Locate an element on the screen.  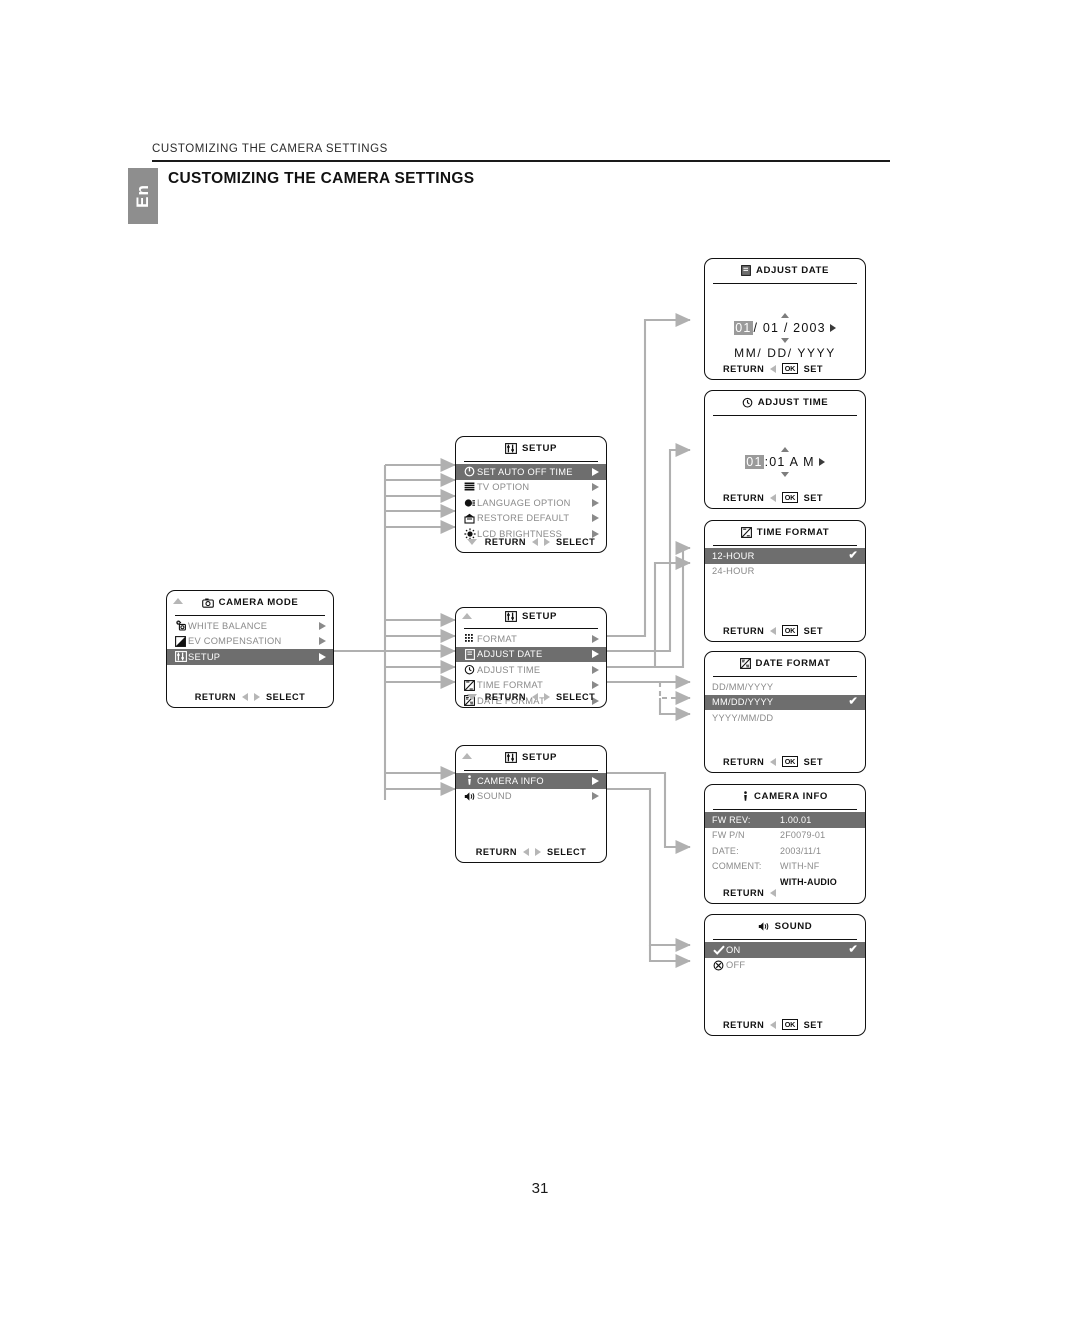
setup-icon is located at coordinates (511, 757).